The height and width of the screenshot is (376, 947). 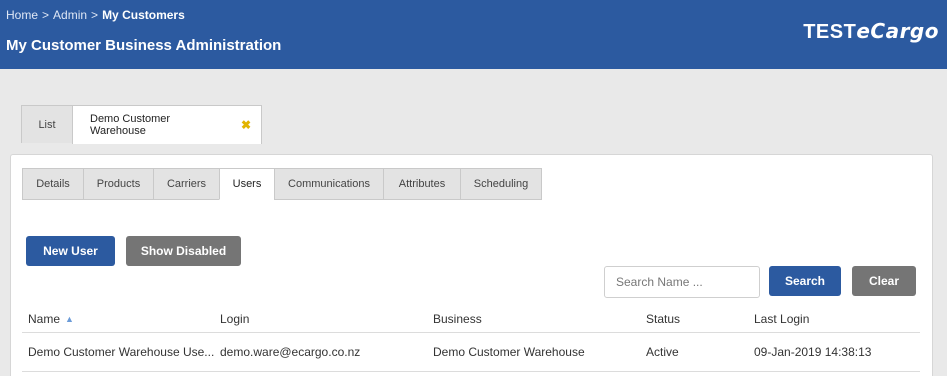 What do you see at coordinates (457, 319) in the screenshot?
I see `column-header-business: Business` at bounding box center [457, 319].